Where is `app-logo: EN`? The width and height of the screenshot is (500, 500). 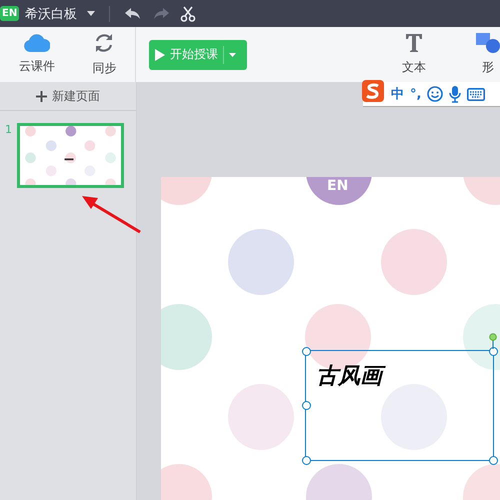
app-logo: EN is located at coordinates (10, 13).